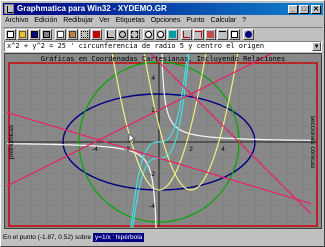  I want to click on mouse-cursor-icon, so click(132, 139).